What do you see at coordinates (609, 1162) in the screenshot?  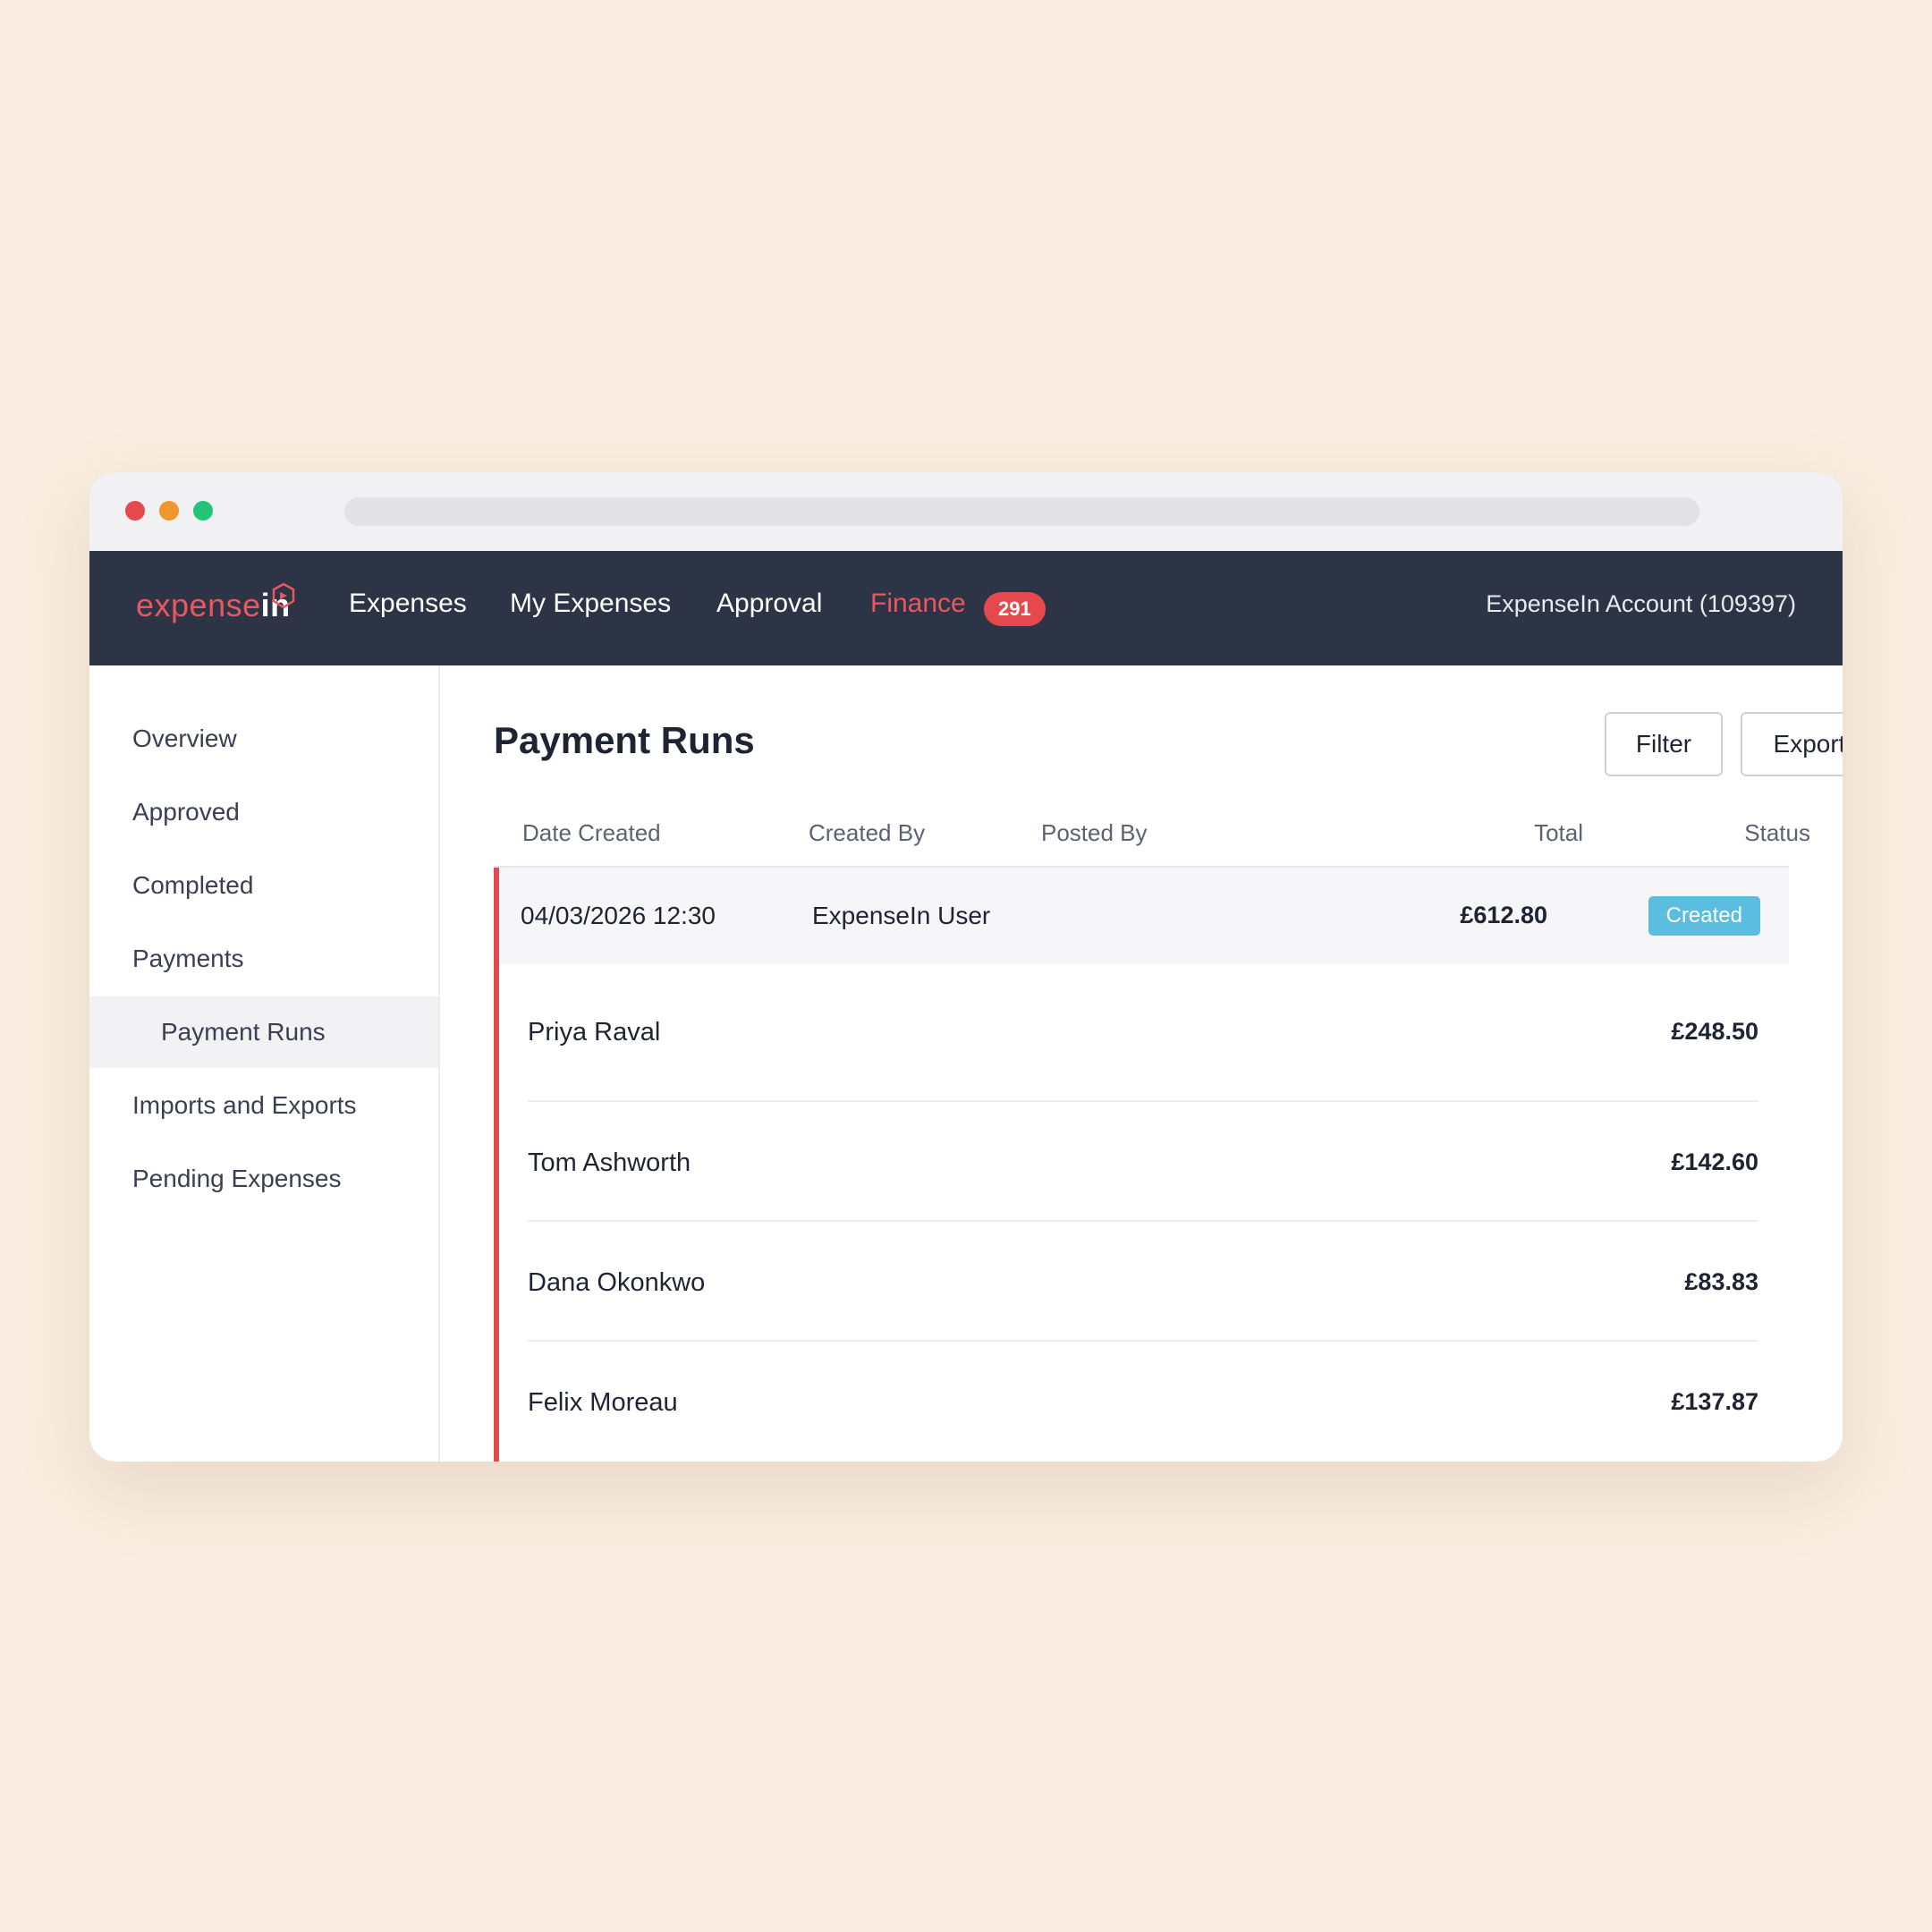 I see `payee-name: Tom Ashworth` at bounding box center [609, 1162].